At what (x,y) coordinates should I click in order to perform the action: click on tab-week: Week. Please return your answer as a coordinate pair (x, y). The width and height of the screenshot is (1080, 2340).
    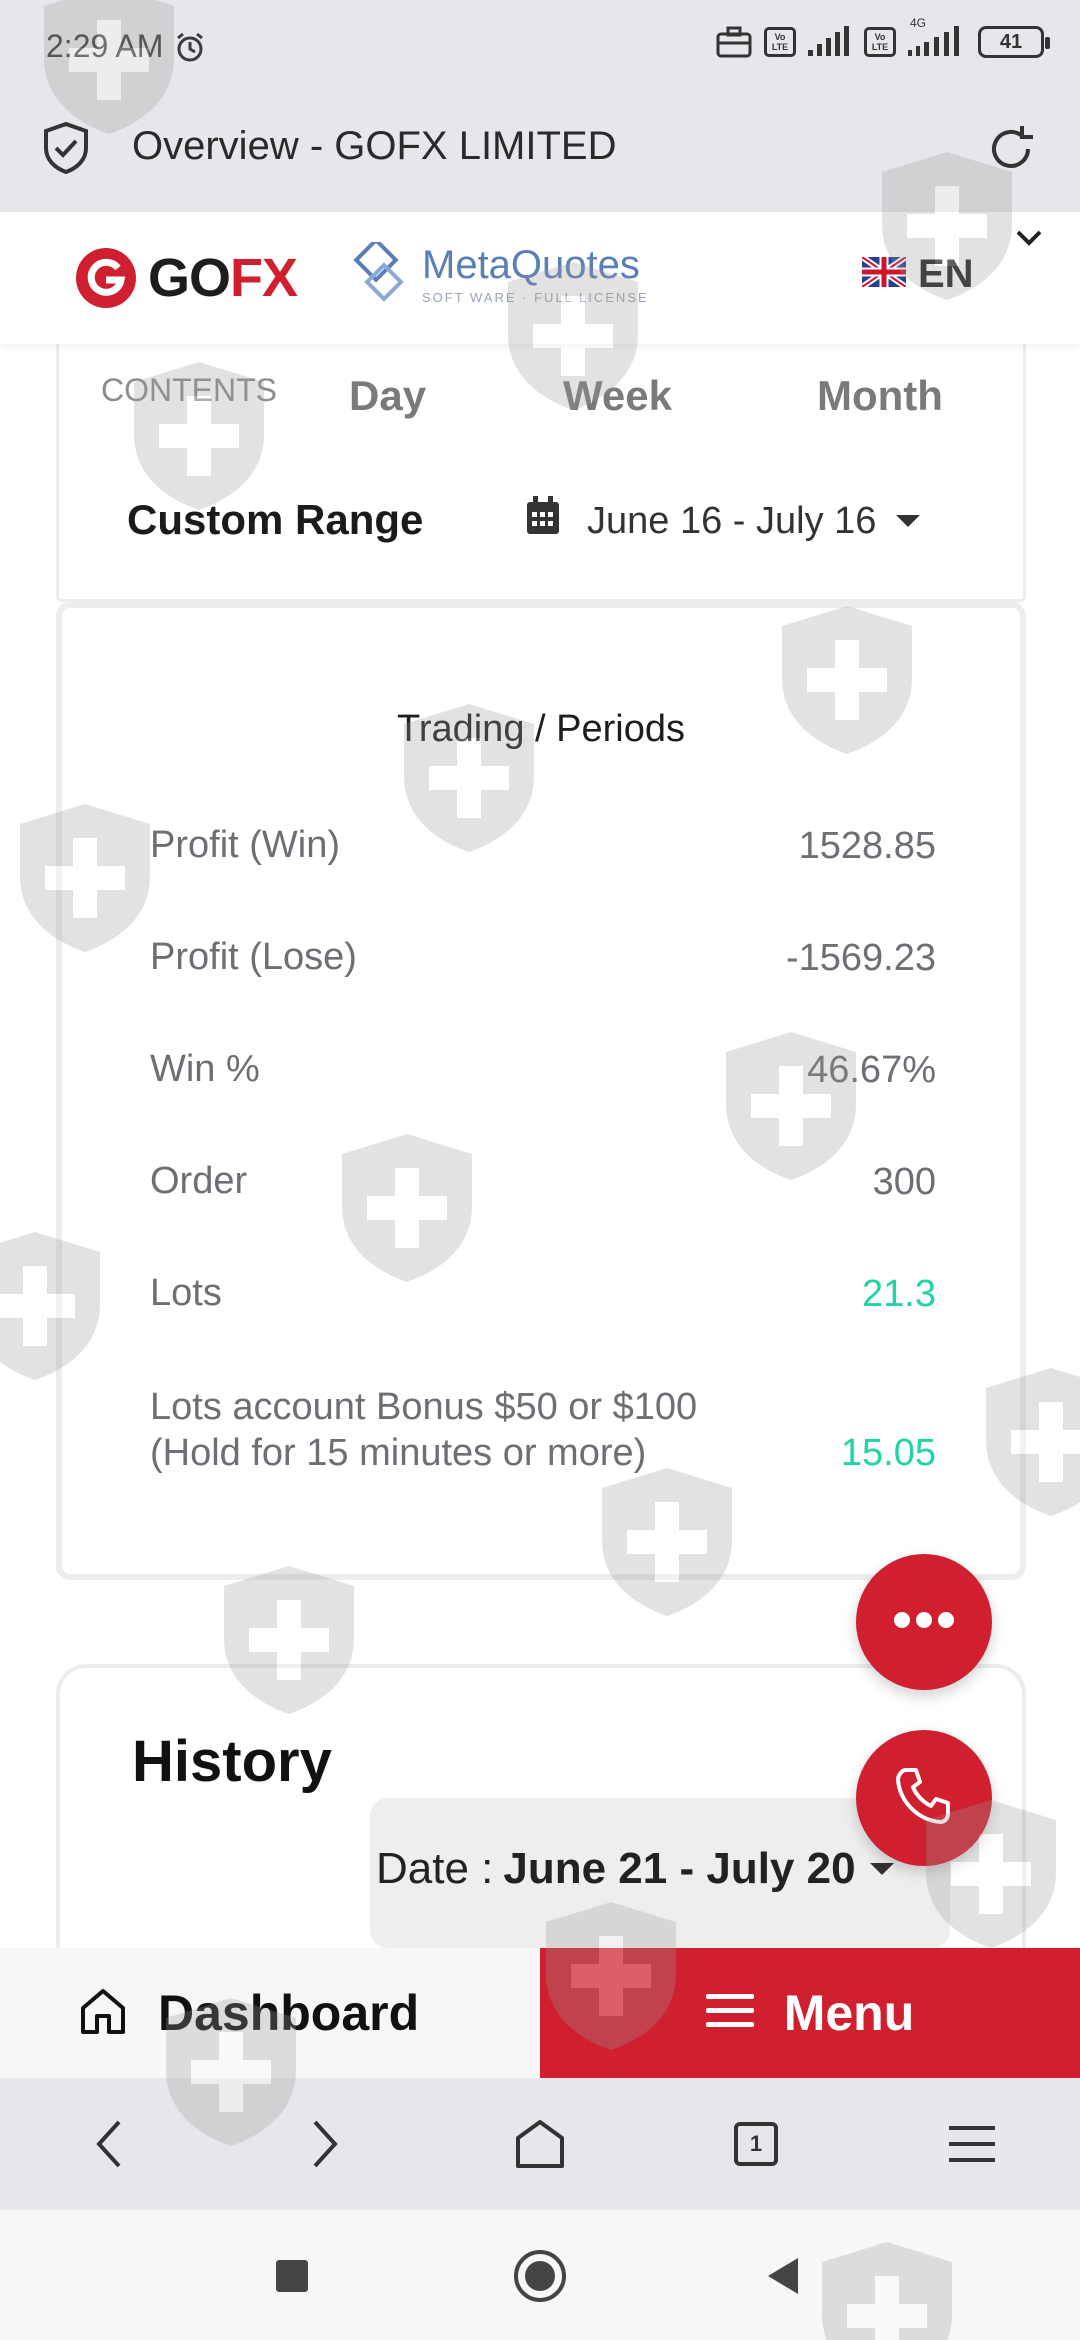
    Looking at the image, I should click on (617, 396).